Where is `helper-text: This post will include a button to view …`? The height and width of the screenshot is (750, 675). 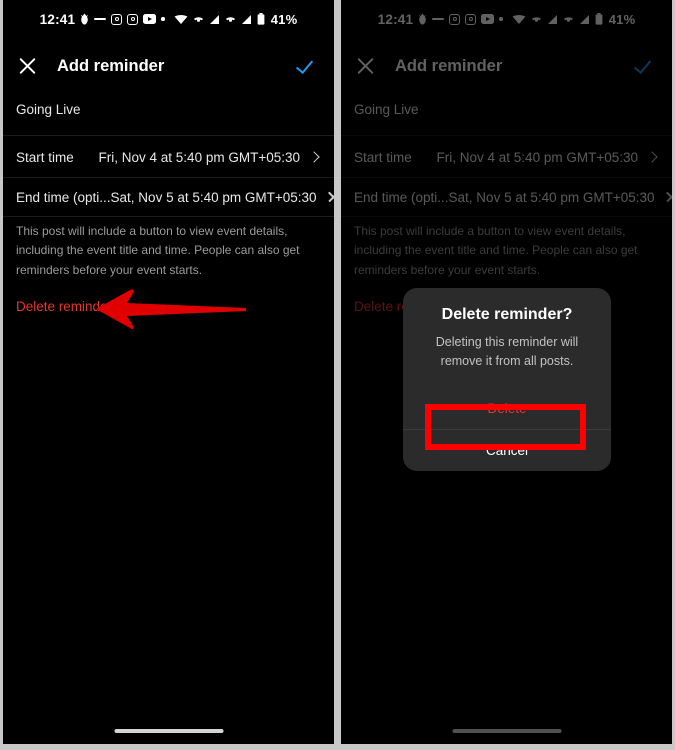
helper-text: This post will include a button to view … is located at coordinates (158, 250).